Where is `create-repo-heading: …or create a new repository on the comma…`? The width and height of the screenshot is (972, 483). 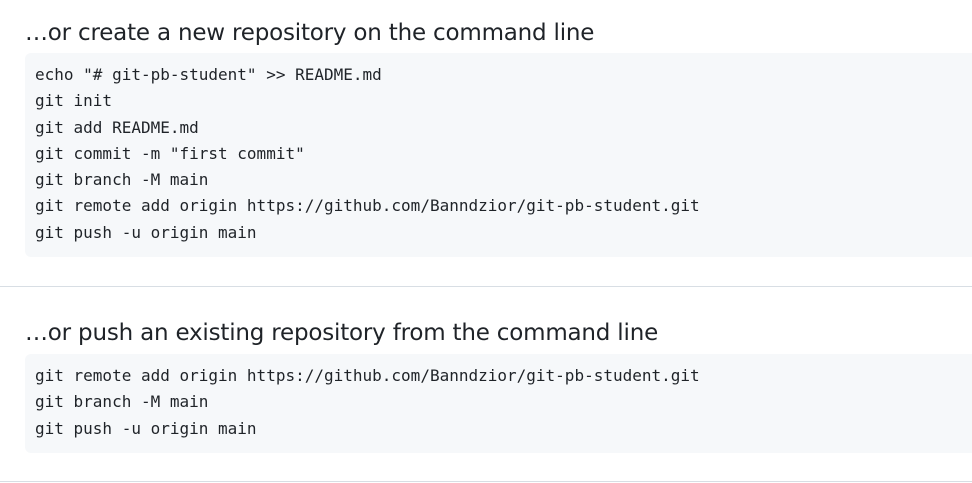 create-repo-heading: …or create a new repository on the comma… is located at coordinates (310, 33).